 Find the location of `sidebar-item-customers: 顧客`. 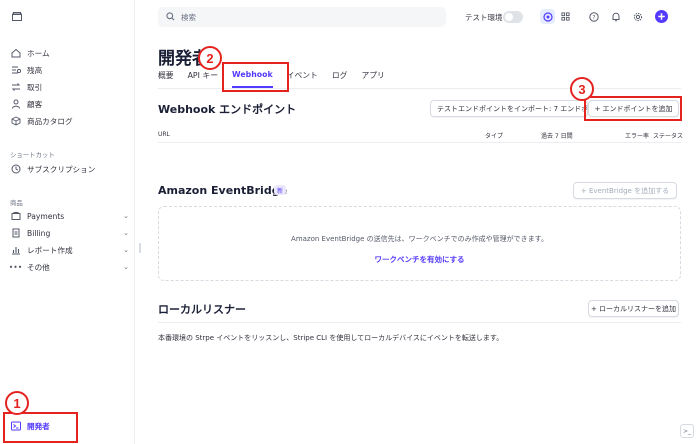

sidebar-item-customers: 顧客 is located at coordinates (26, 104).